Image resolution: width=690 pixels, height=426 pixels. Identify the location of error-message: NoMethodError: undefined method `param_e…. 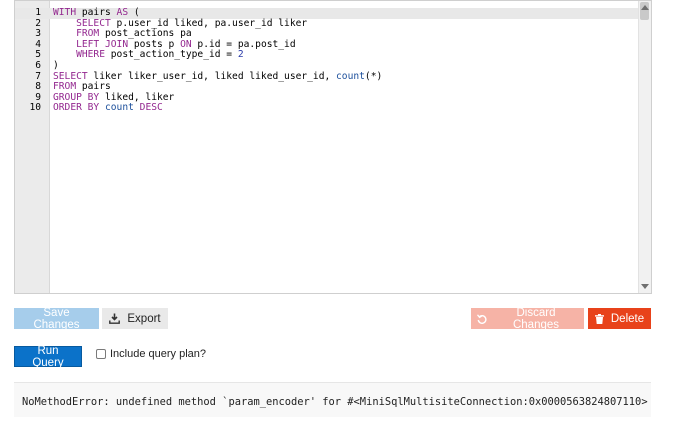
(335, 402).